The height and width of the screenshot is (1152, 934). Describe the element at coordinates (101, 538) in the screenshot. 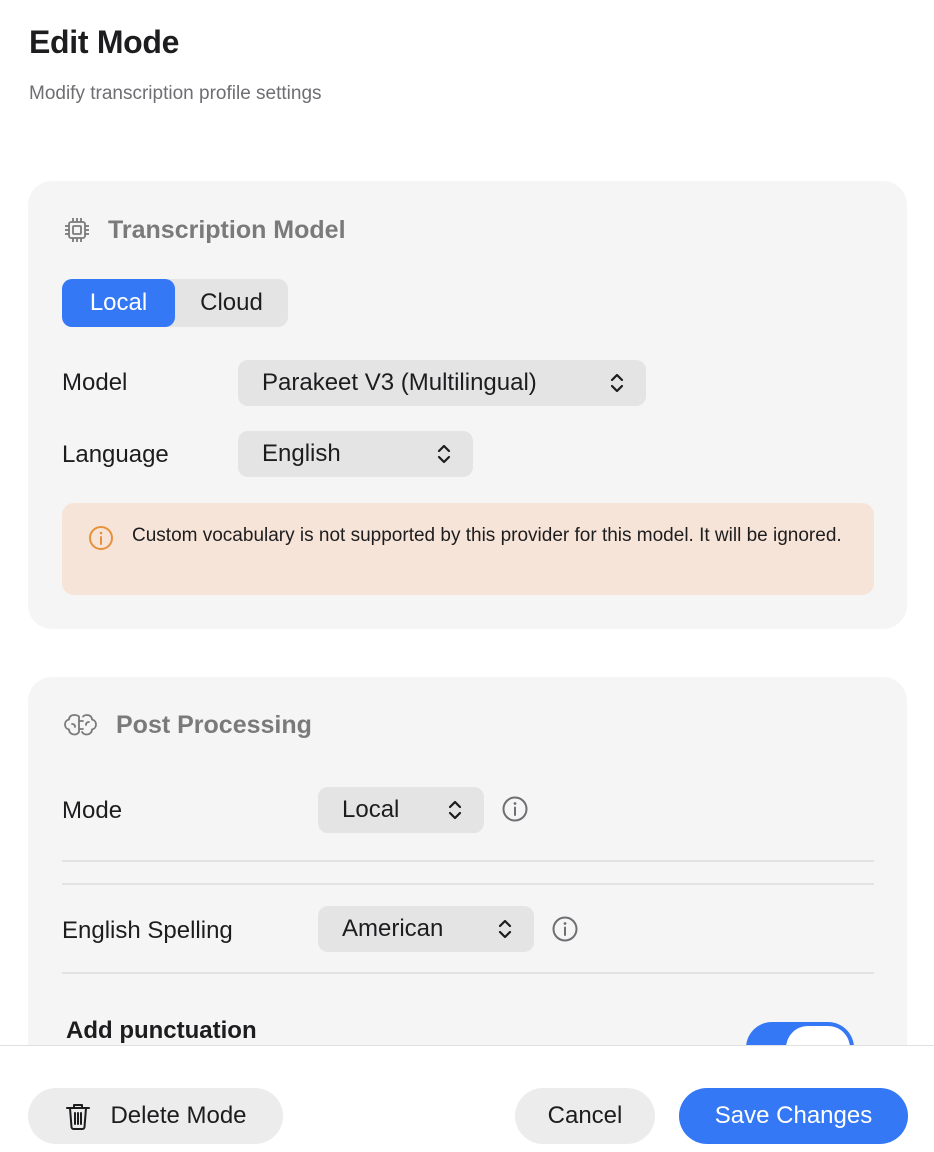

I see `info-circle-icon` at that location.